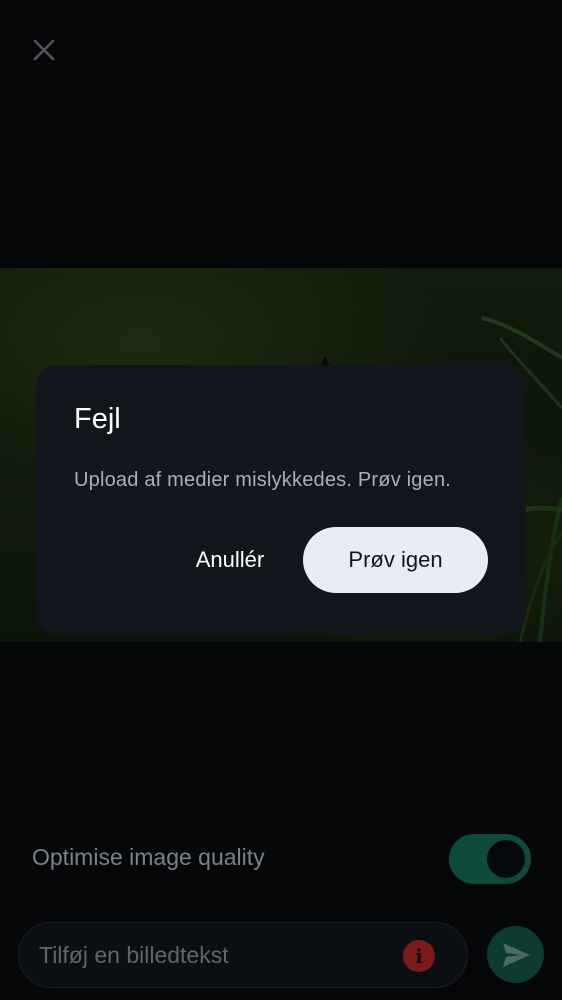 The height and width of the screenshot is (1000, 562). What do you see at coordinates (243, 955) in the screenshot?
I see `caption-input: Tilføj en billedtekst i` at bounding box center [243, 955].